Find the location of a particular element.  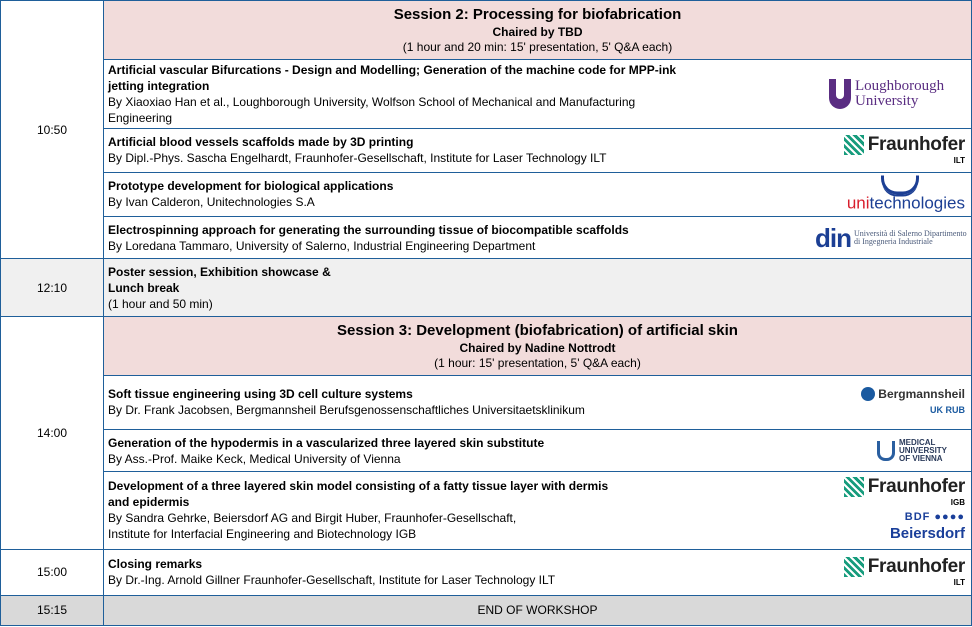

time-cell: 12:10 is located at coordinates (52, 288).